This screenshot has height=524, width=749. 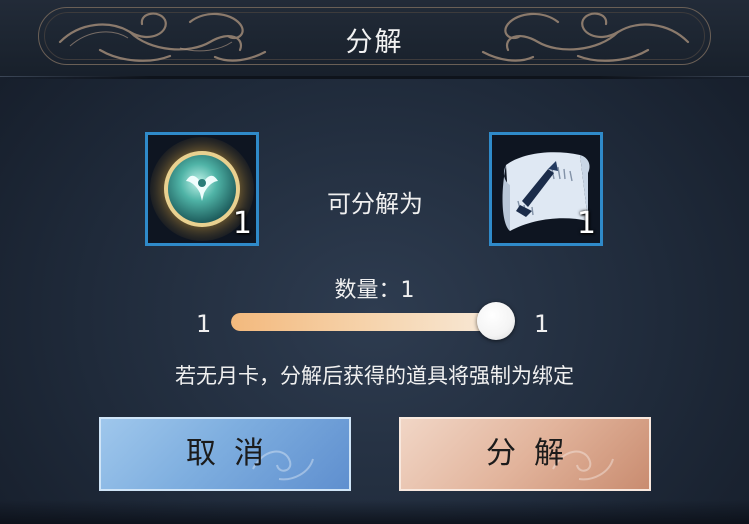 What do you see at coordinates (546, 189) in the screenshot?
I see `result-item-slot: 1` at bounding box center [546, 189].